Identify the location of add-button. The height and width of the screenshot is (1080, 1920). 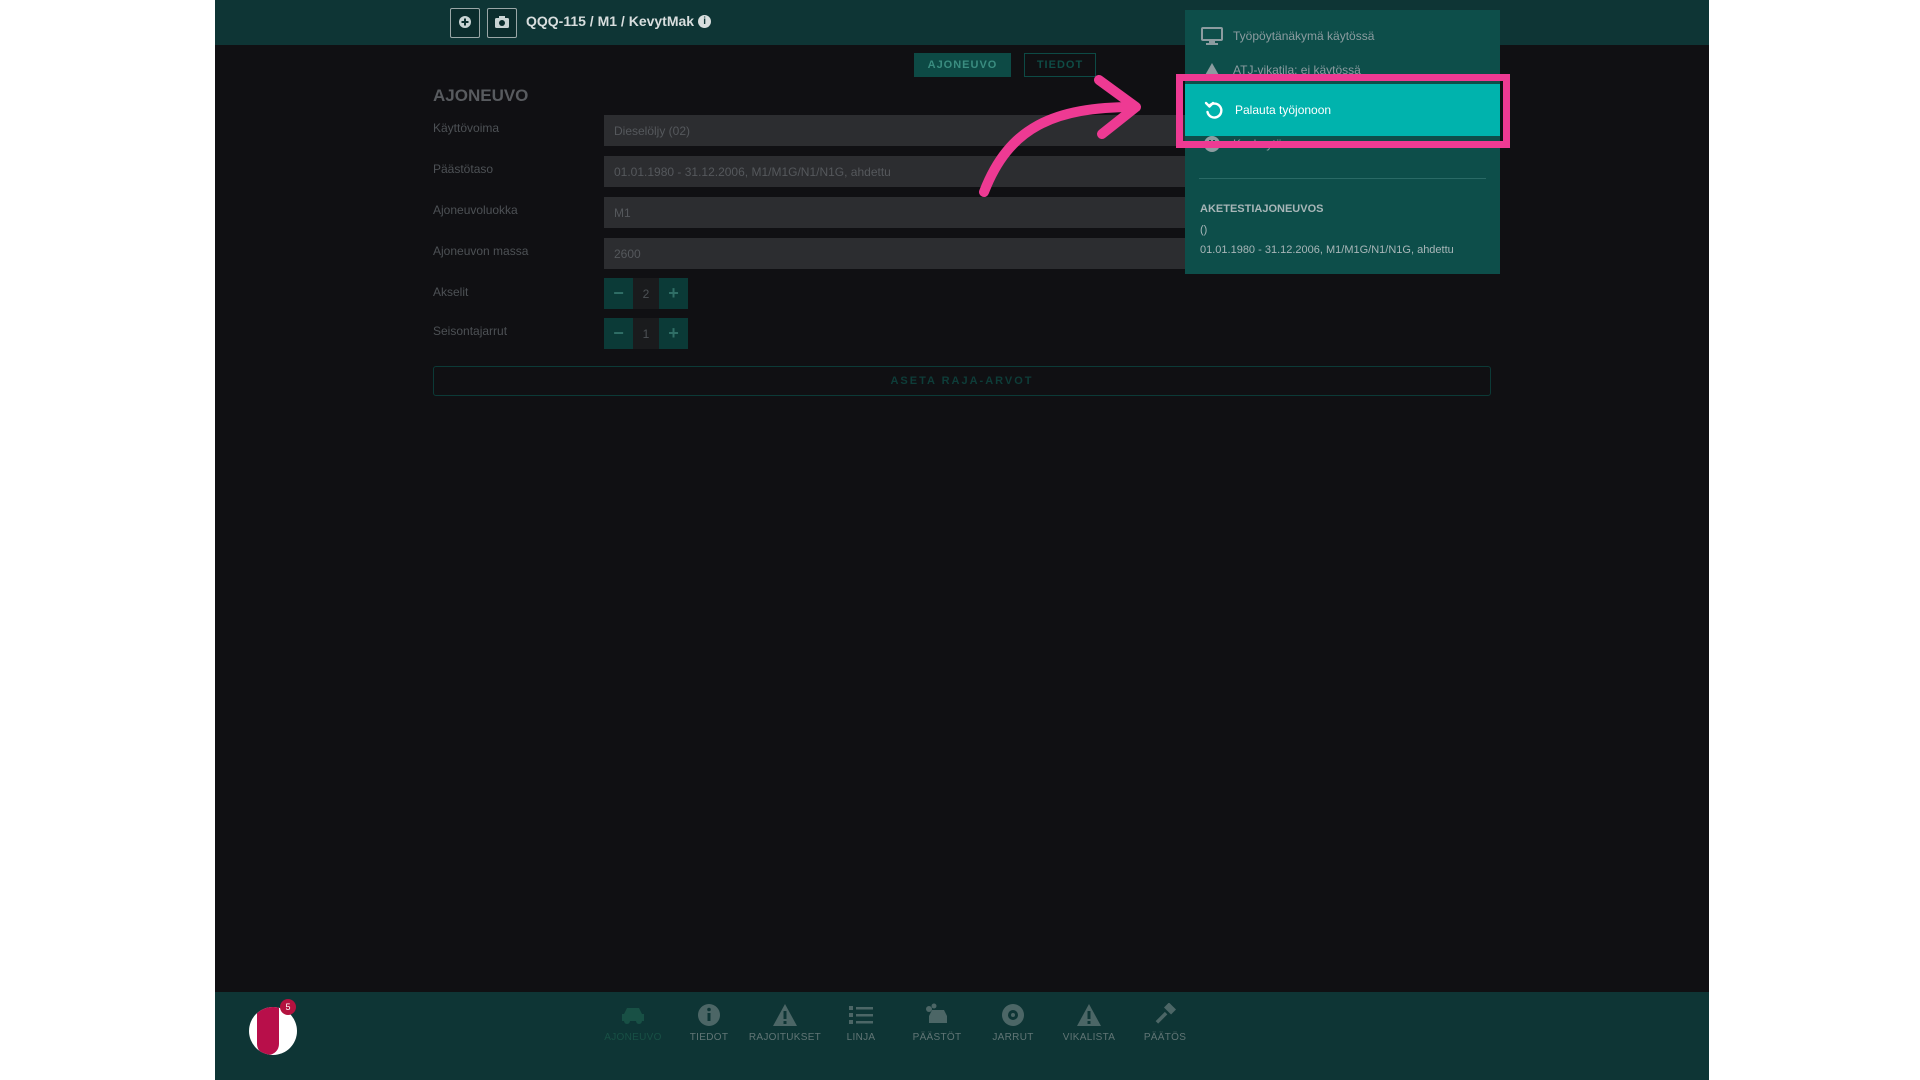
(465, 23).